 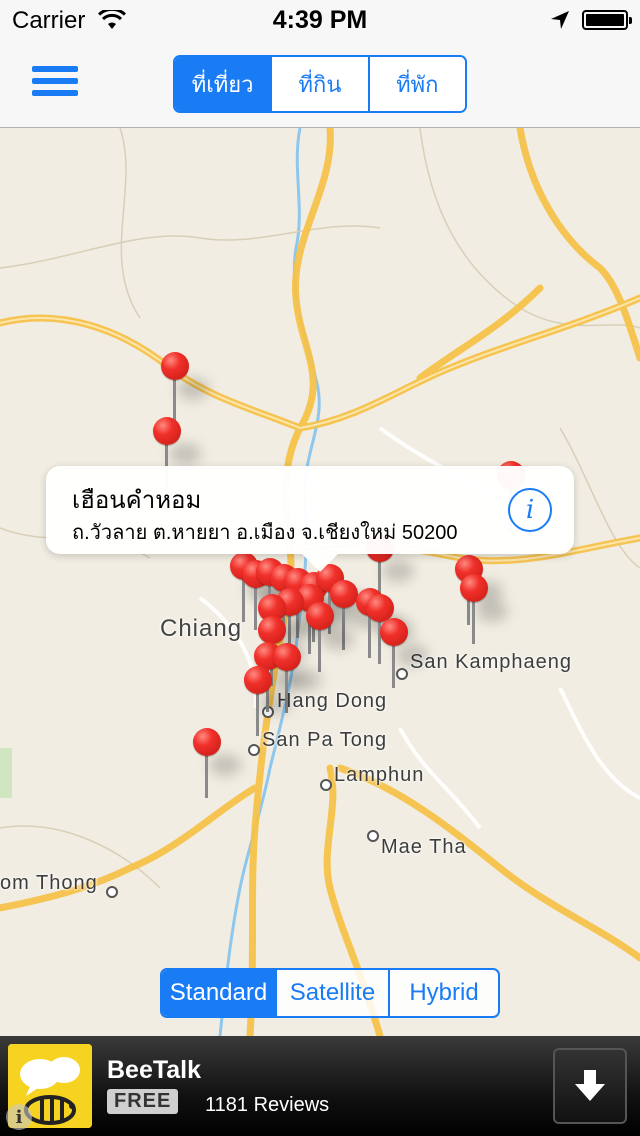 I want to click on location-arrow-icon, so click(x=560, y=20).